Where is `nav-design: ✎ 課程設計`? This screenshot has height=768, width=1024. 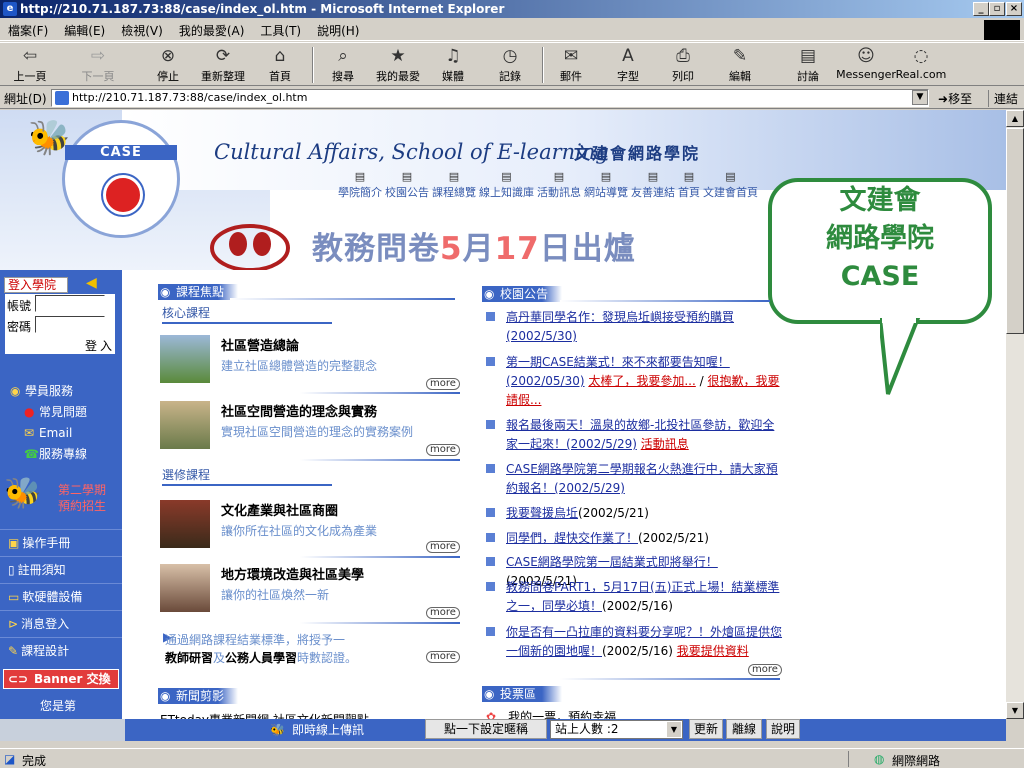 nav-design: ✎ 課程設計 is located at coordinates (61, 650).